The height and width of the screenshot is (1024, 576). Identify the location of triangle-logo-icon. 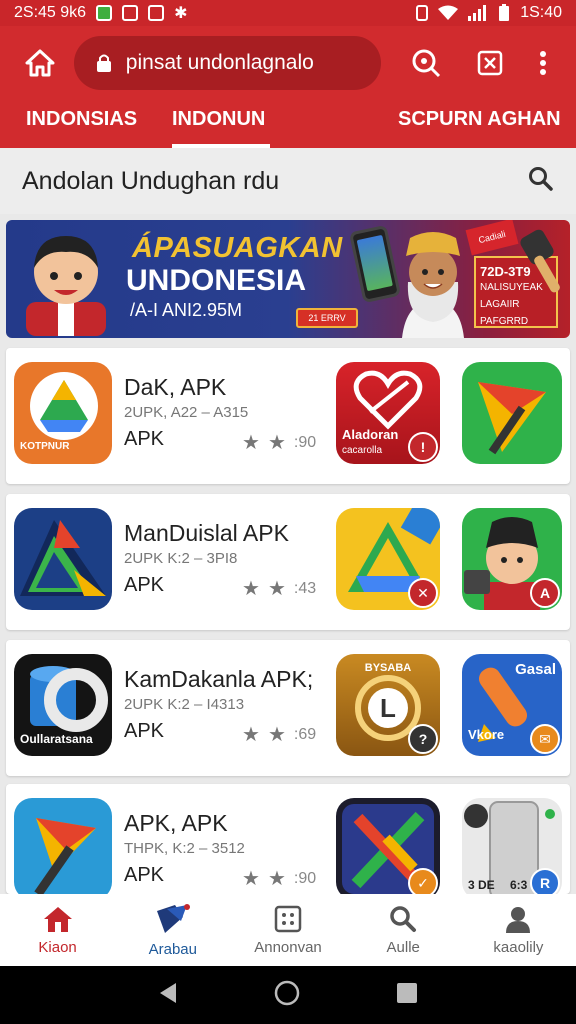
(63, 558).